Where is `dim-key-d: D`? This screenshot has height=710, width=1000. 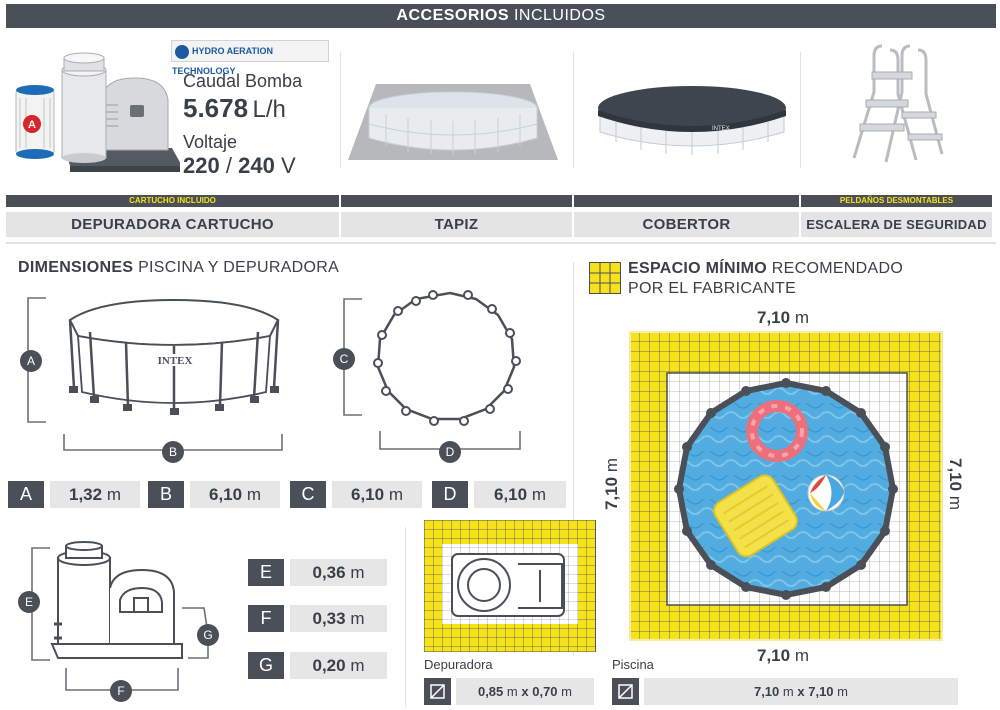 dim-key-d: D is located at coordinates (450, 494).